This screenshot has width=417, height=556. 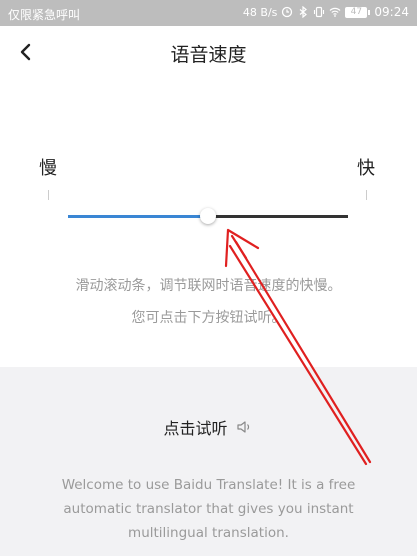 I want to click on carrier-text: 仅限紧急呼叫, so click(x=44, y=15).